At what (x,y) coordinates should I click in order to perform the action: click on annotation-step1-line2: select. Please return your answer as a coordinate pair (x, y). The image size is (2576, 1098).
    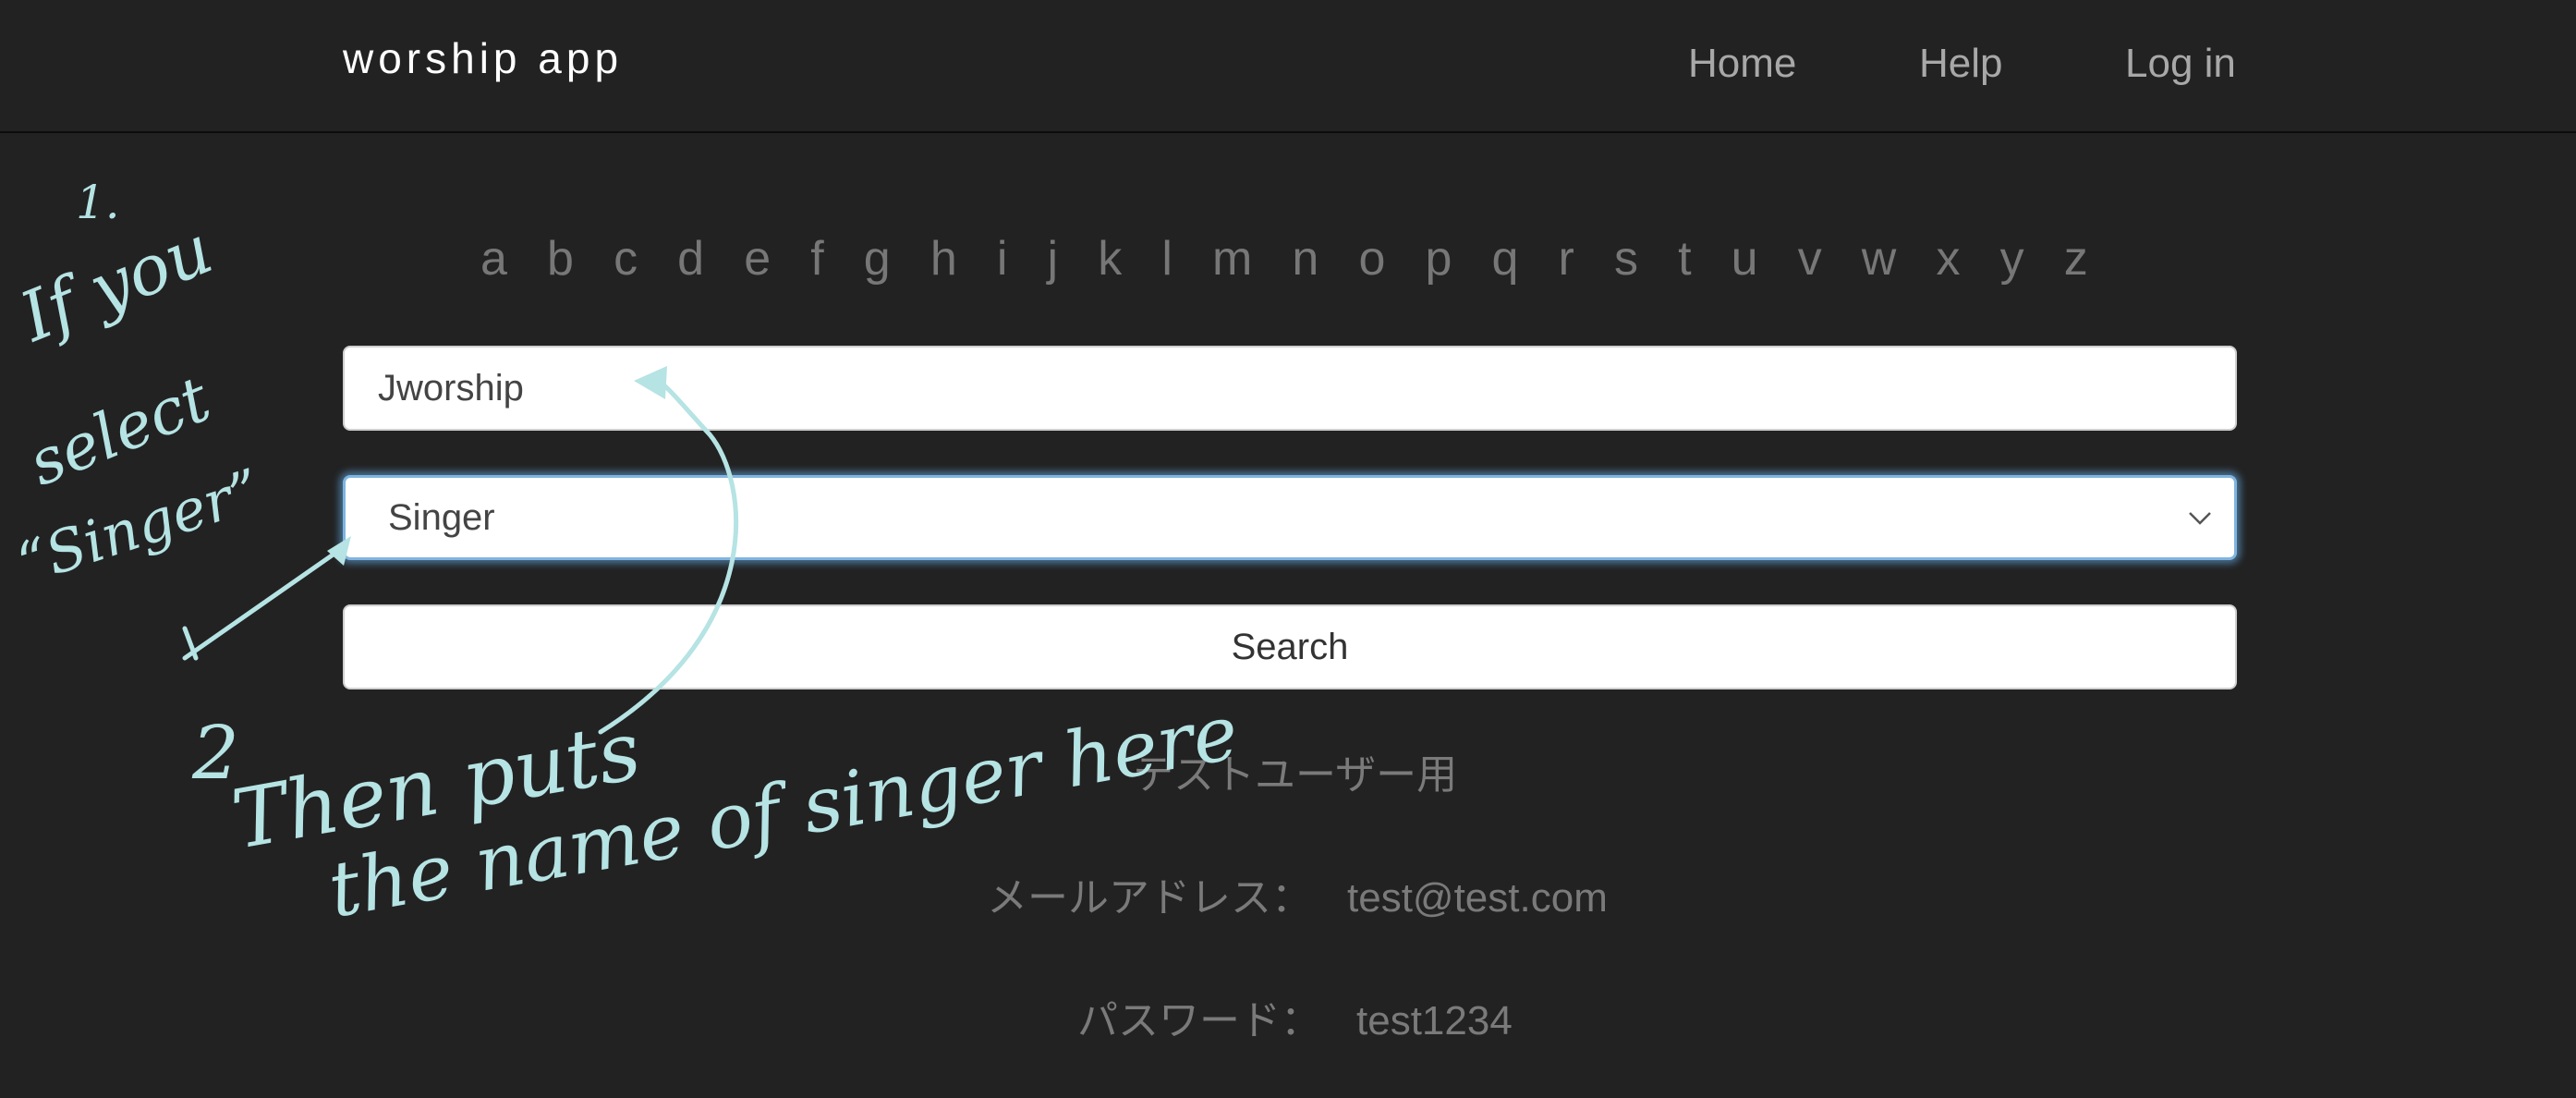
    Looking at the image, I should click on (120, 431).